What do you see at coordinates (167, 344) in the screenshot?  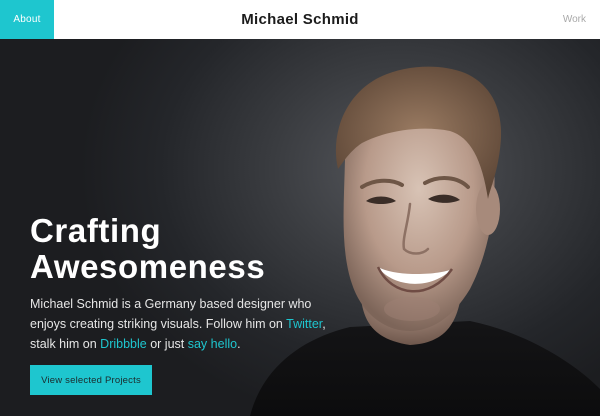 I see `bio-text-3: or just` at bounding box center [167, 344].